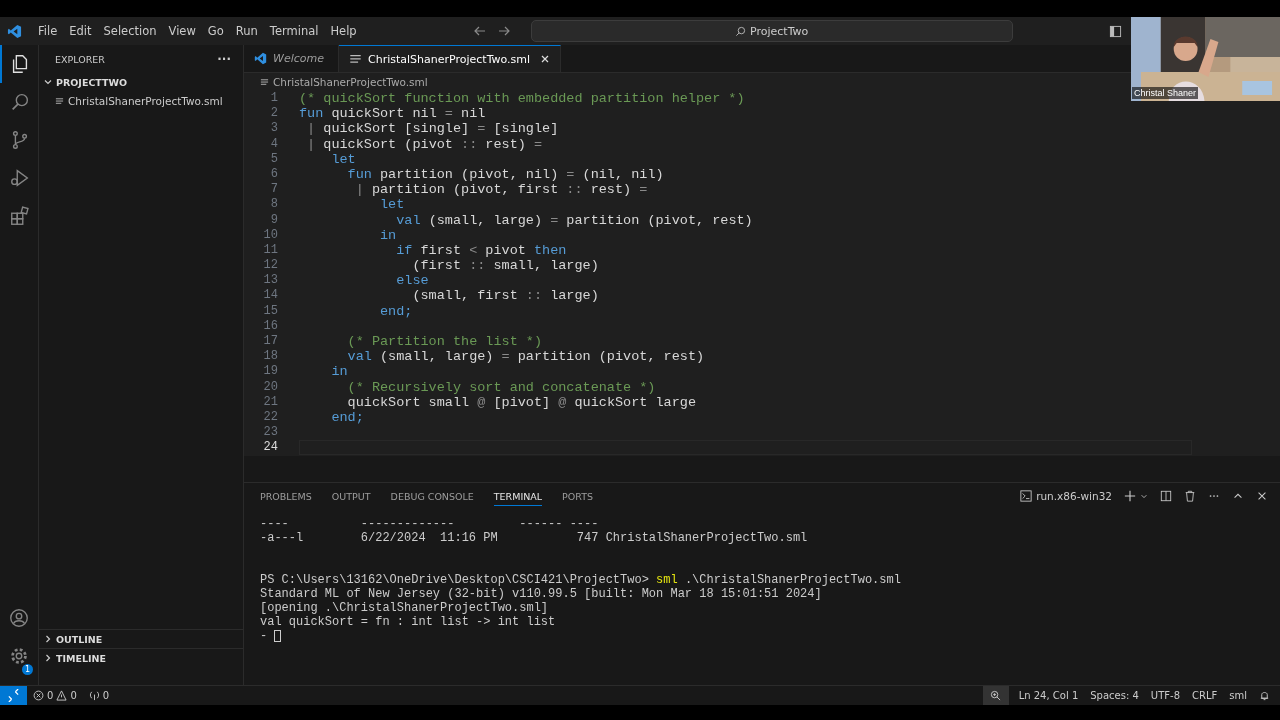  I want to click on zoom-button, so click(995, 695).